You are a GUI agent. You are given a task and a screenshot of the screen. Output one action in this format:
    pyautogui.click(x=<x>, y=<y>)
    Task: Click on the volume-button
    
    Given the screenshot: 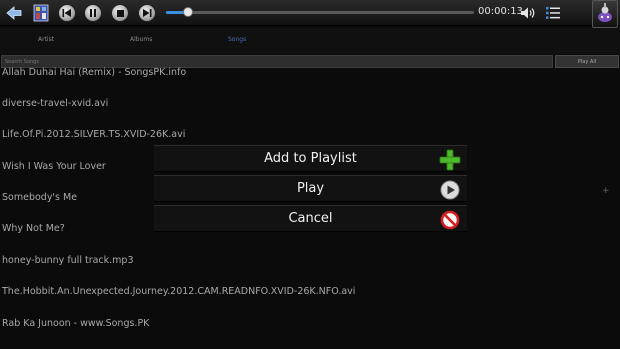 What is the action you would take?
    pyautogui.click(x=528, y=13)
    